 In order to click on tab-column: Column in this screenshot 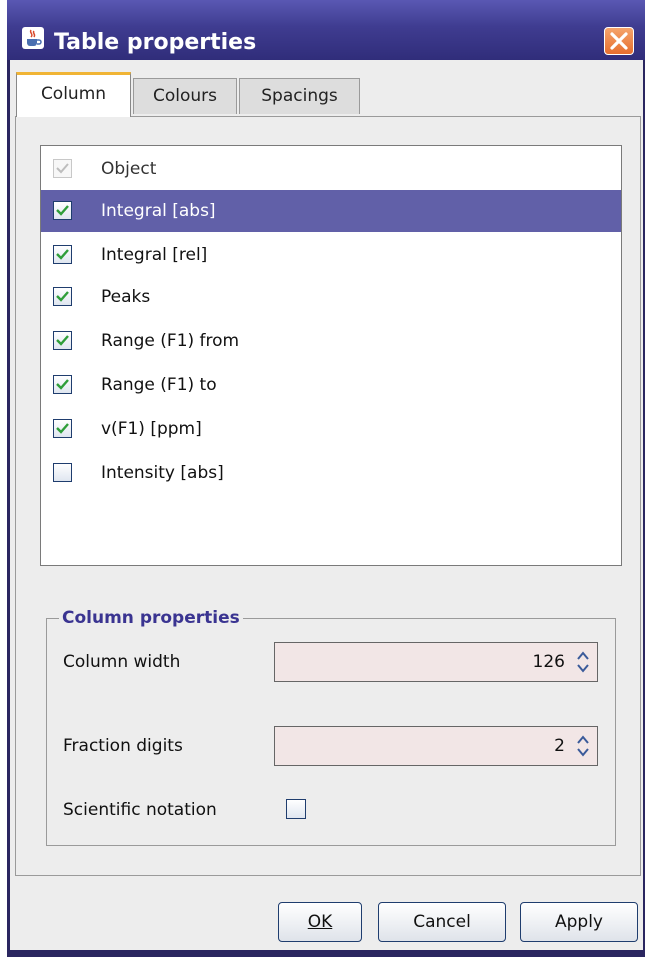, I will do `click(73, 94)`.